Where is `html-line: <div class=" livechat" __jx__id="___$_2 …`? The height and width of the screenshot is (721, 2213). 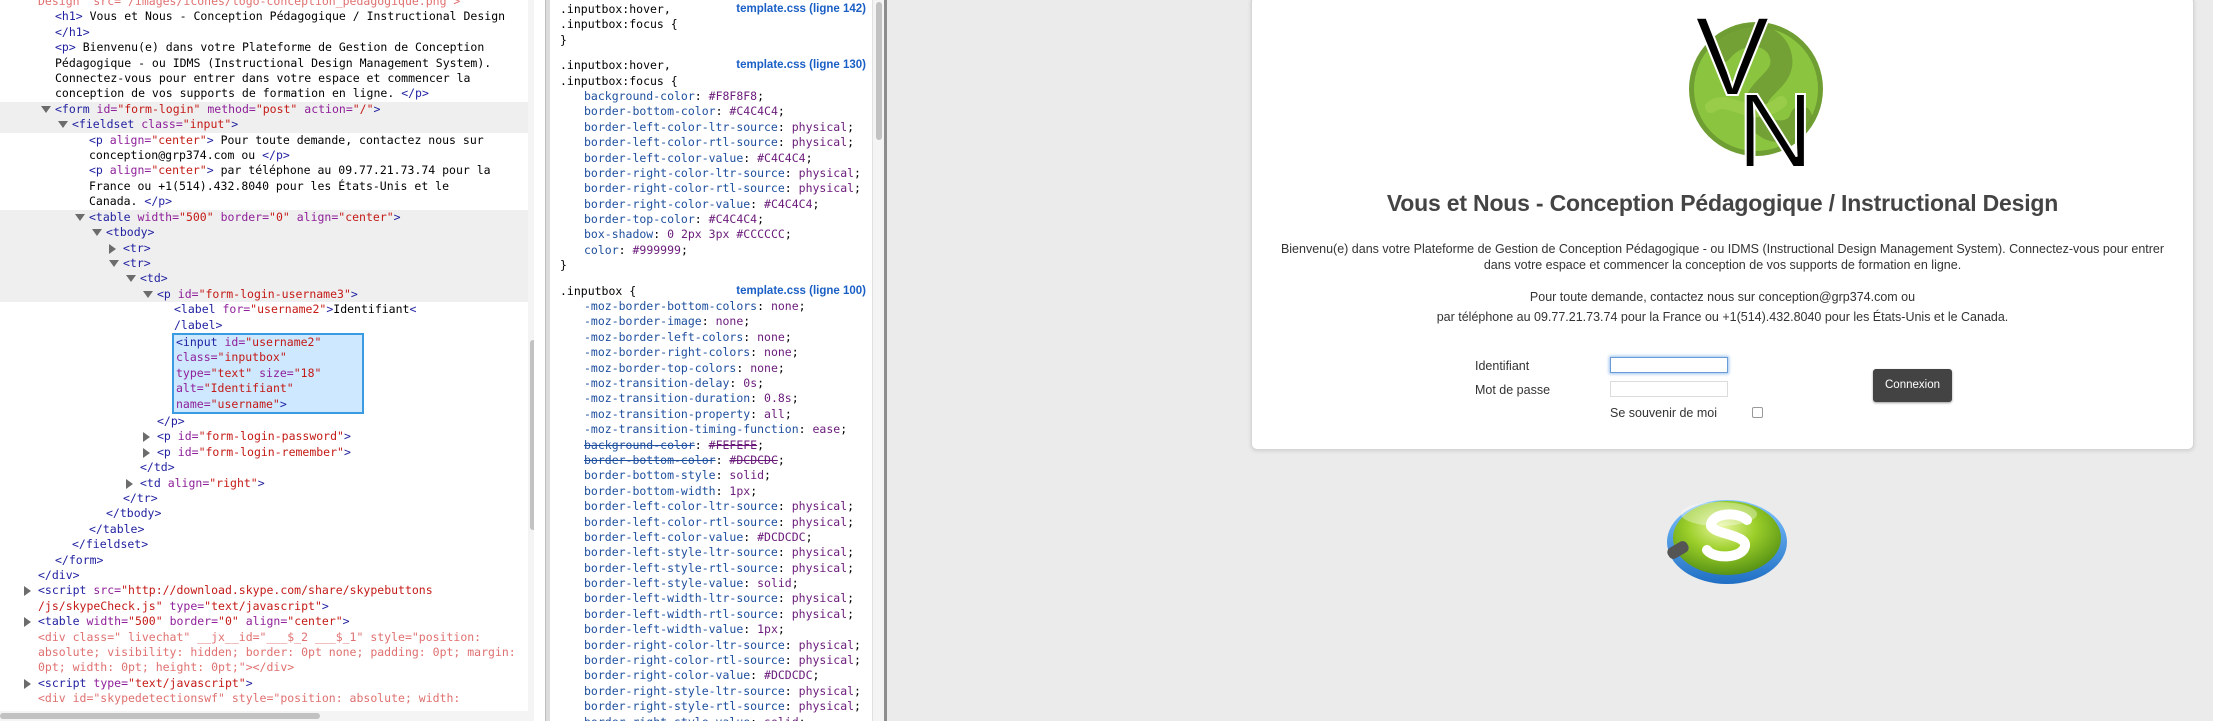
html-line: <div class=" livechat" __jx__id="___$_2 … is located at coordinates (264, 637).